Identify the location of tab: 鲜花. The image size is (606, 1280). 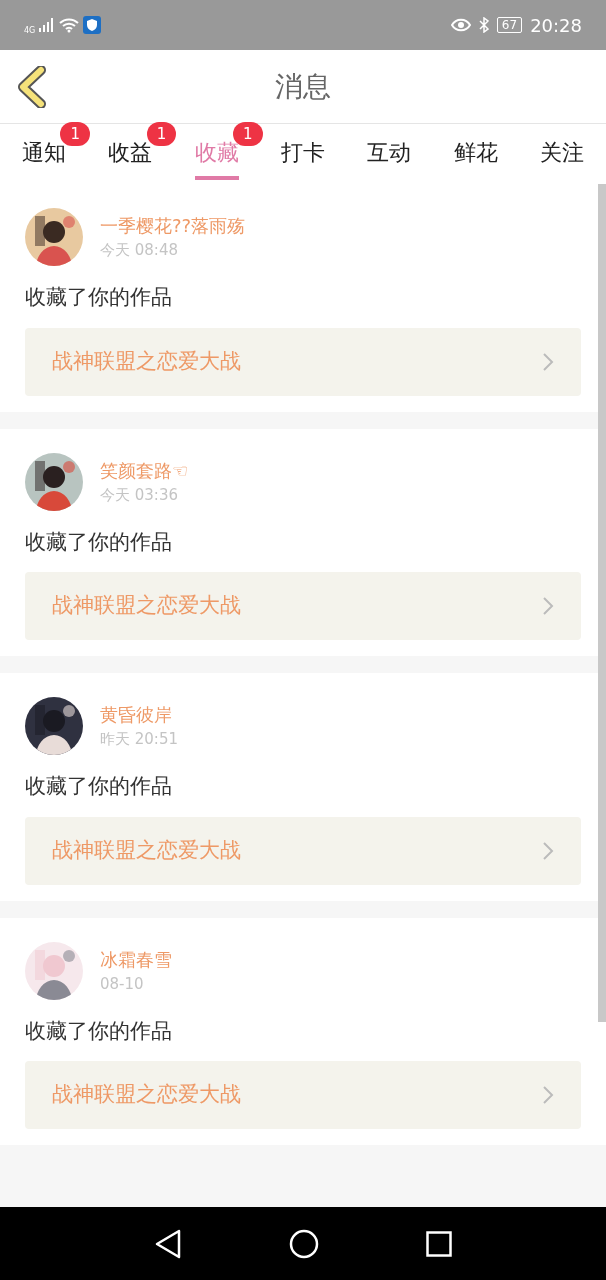
(475, 154).